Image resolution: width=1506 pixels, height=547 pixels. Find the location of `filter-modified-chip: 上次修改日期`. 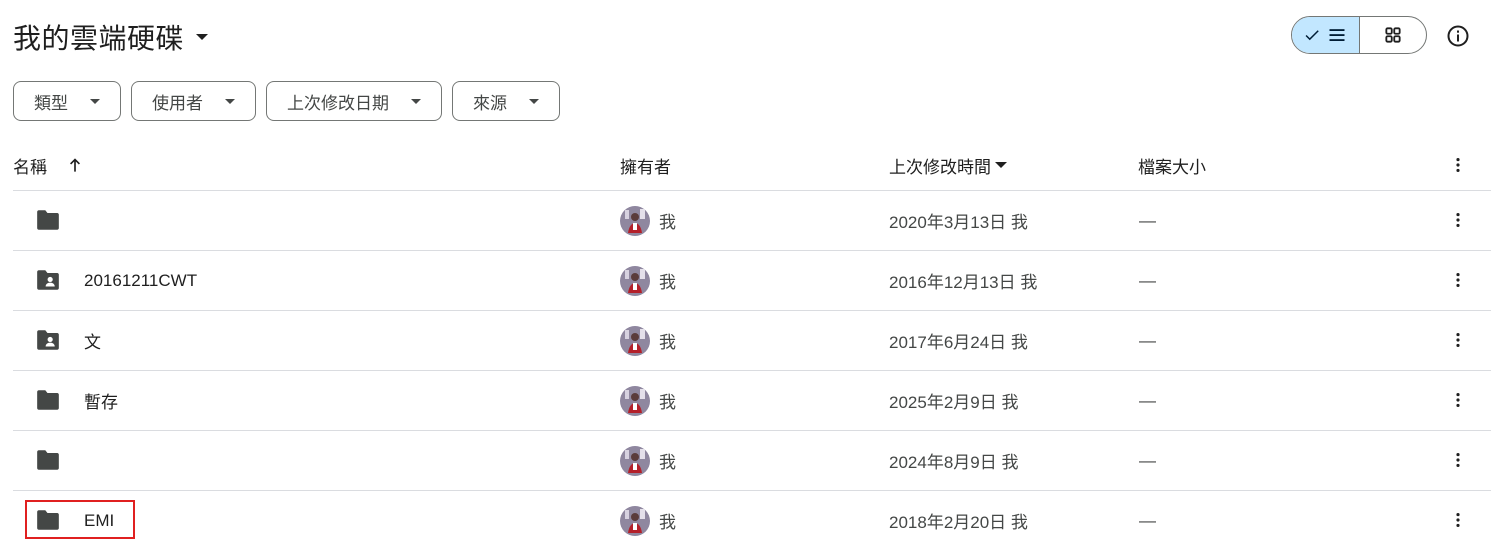

filter-modified-chip: 上次修改日期 is located at coordinates (354, 101).